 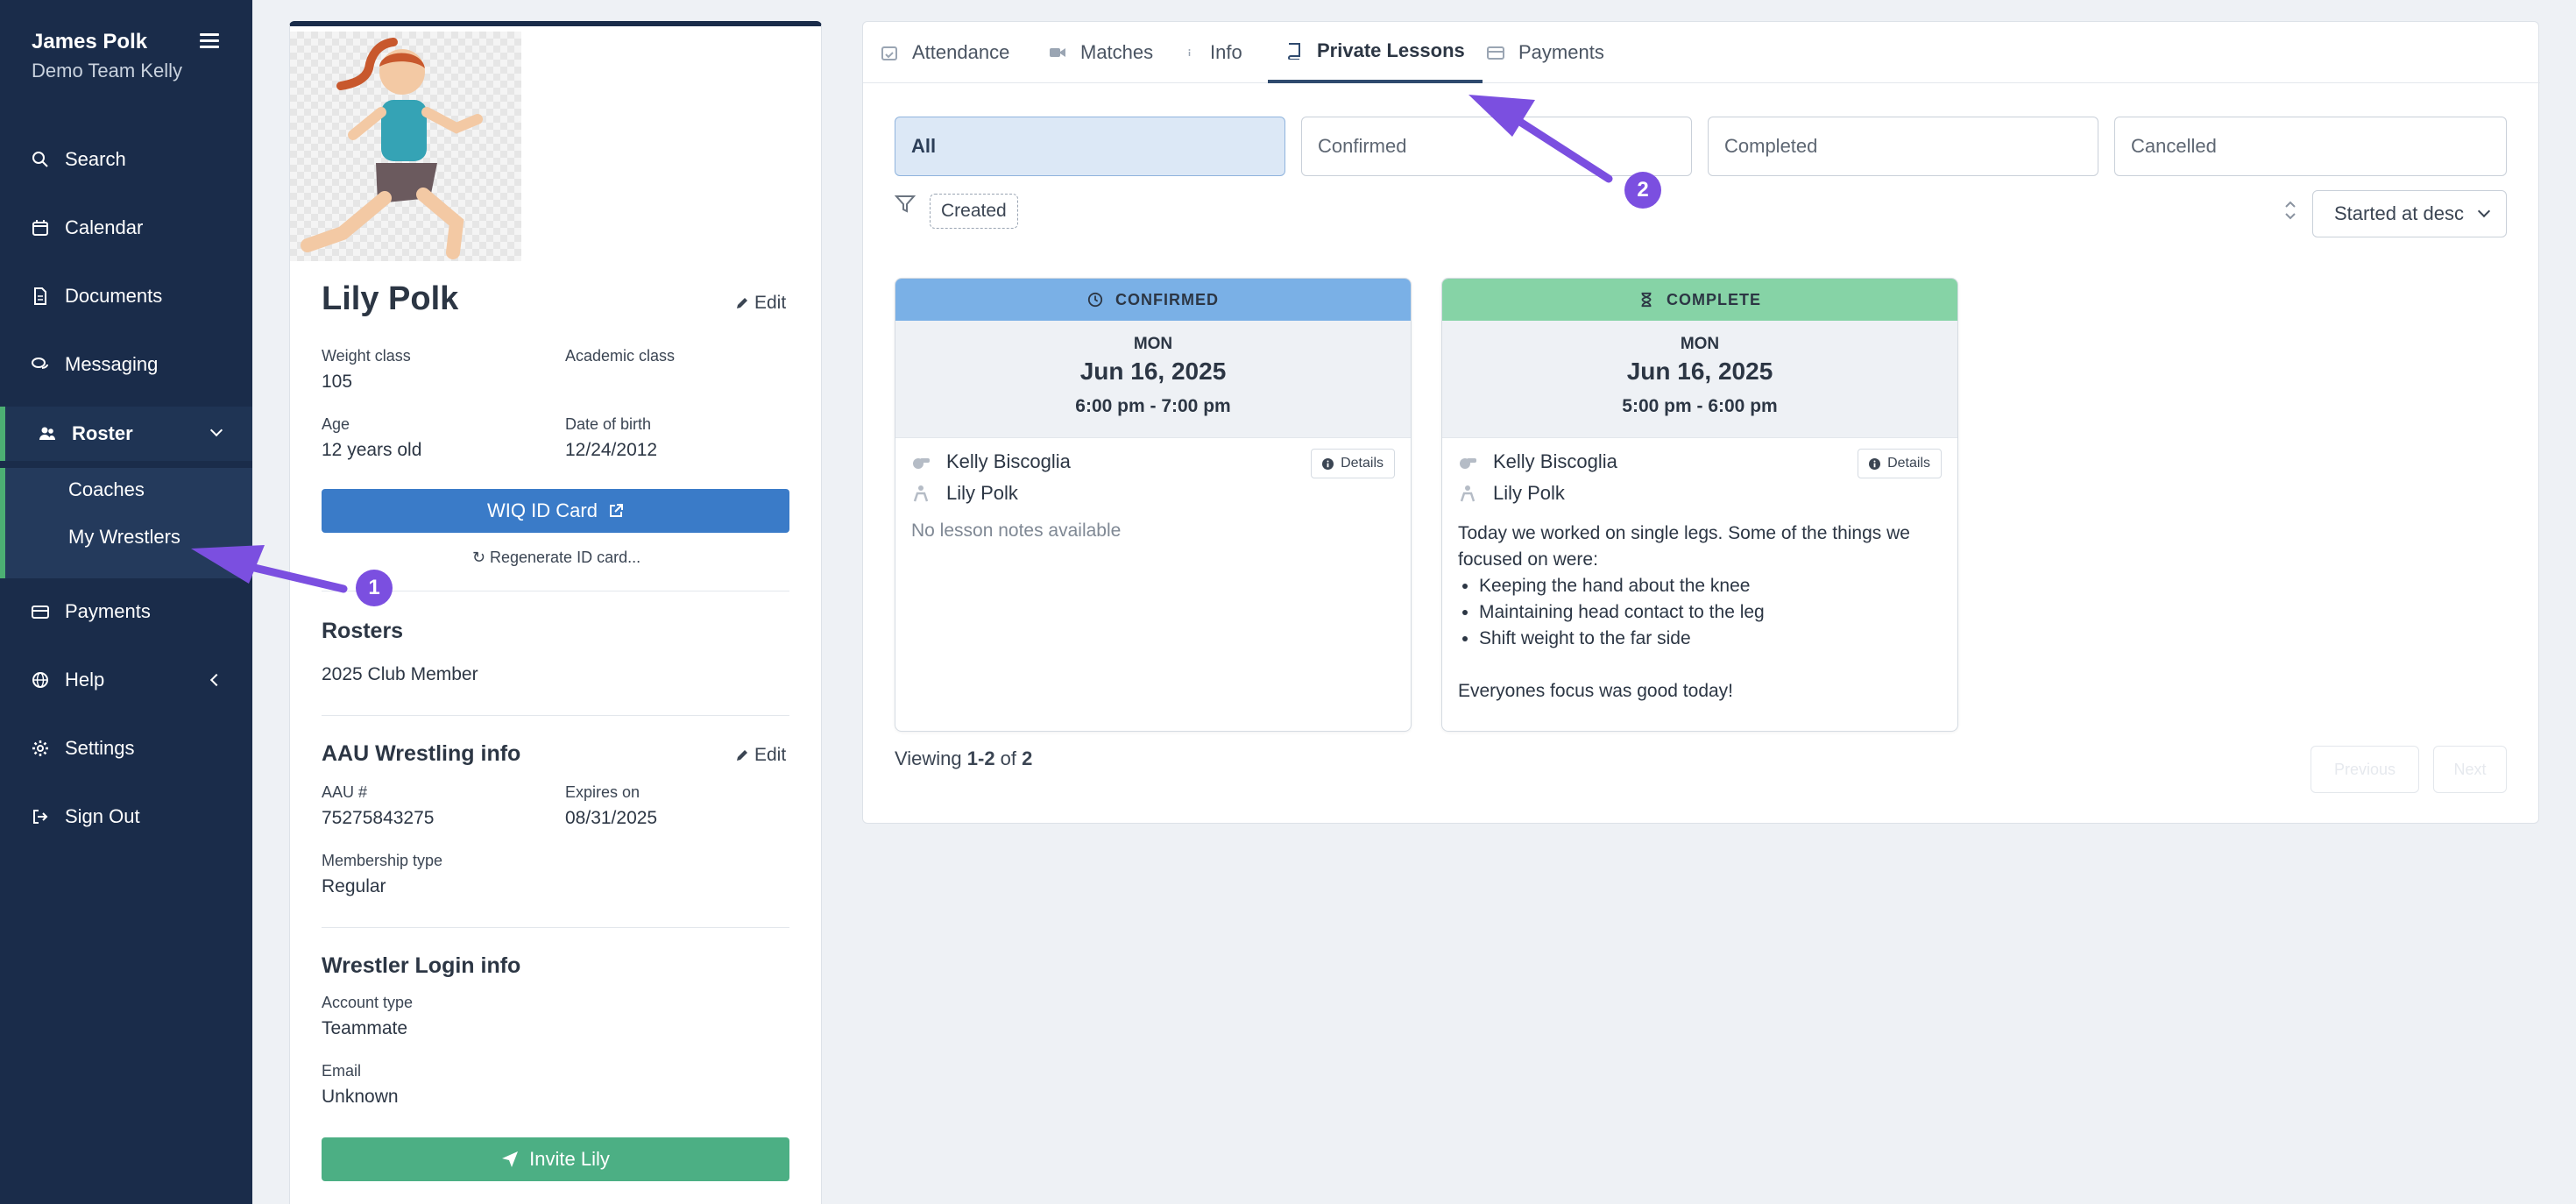 I want to click on avatar, so click(x=405, y=146).